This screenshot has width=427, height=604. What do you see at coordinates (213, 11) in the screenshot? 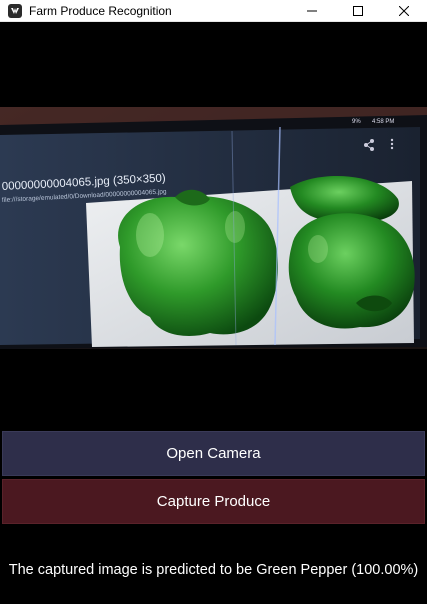
I see `title-bar: Farm Produce Recognition` at bounding box center [213, 11].